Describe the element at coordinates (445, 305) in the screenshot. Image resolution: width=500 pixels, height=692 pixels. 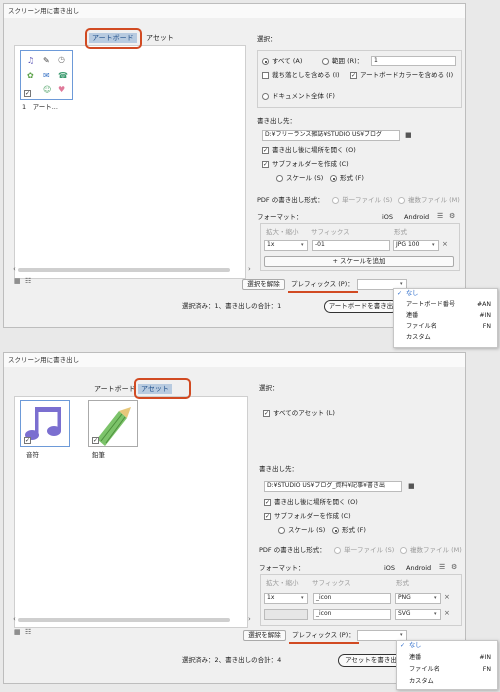
I see `menu-item-artboard-number: アートボード番号 #AN` at that location.